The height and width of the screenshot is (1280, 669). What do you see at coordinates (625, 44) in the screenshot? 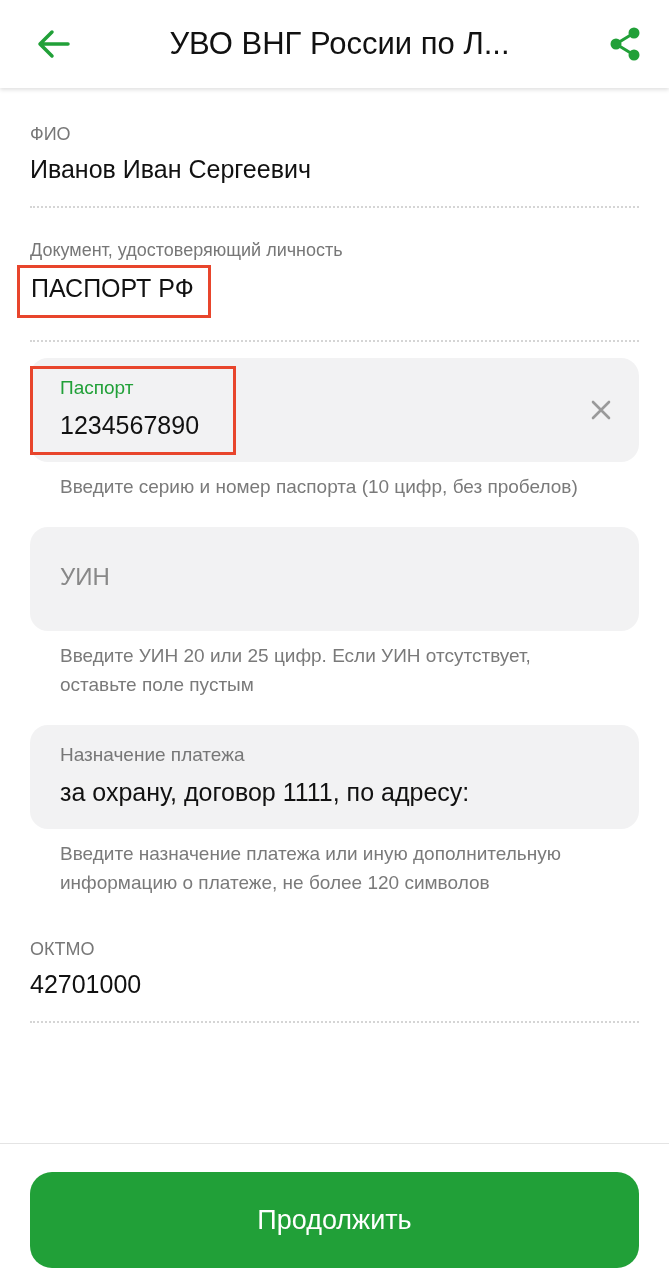
I see `share-icon` at bounding box center [625, 44].